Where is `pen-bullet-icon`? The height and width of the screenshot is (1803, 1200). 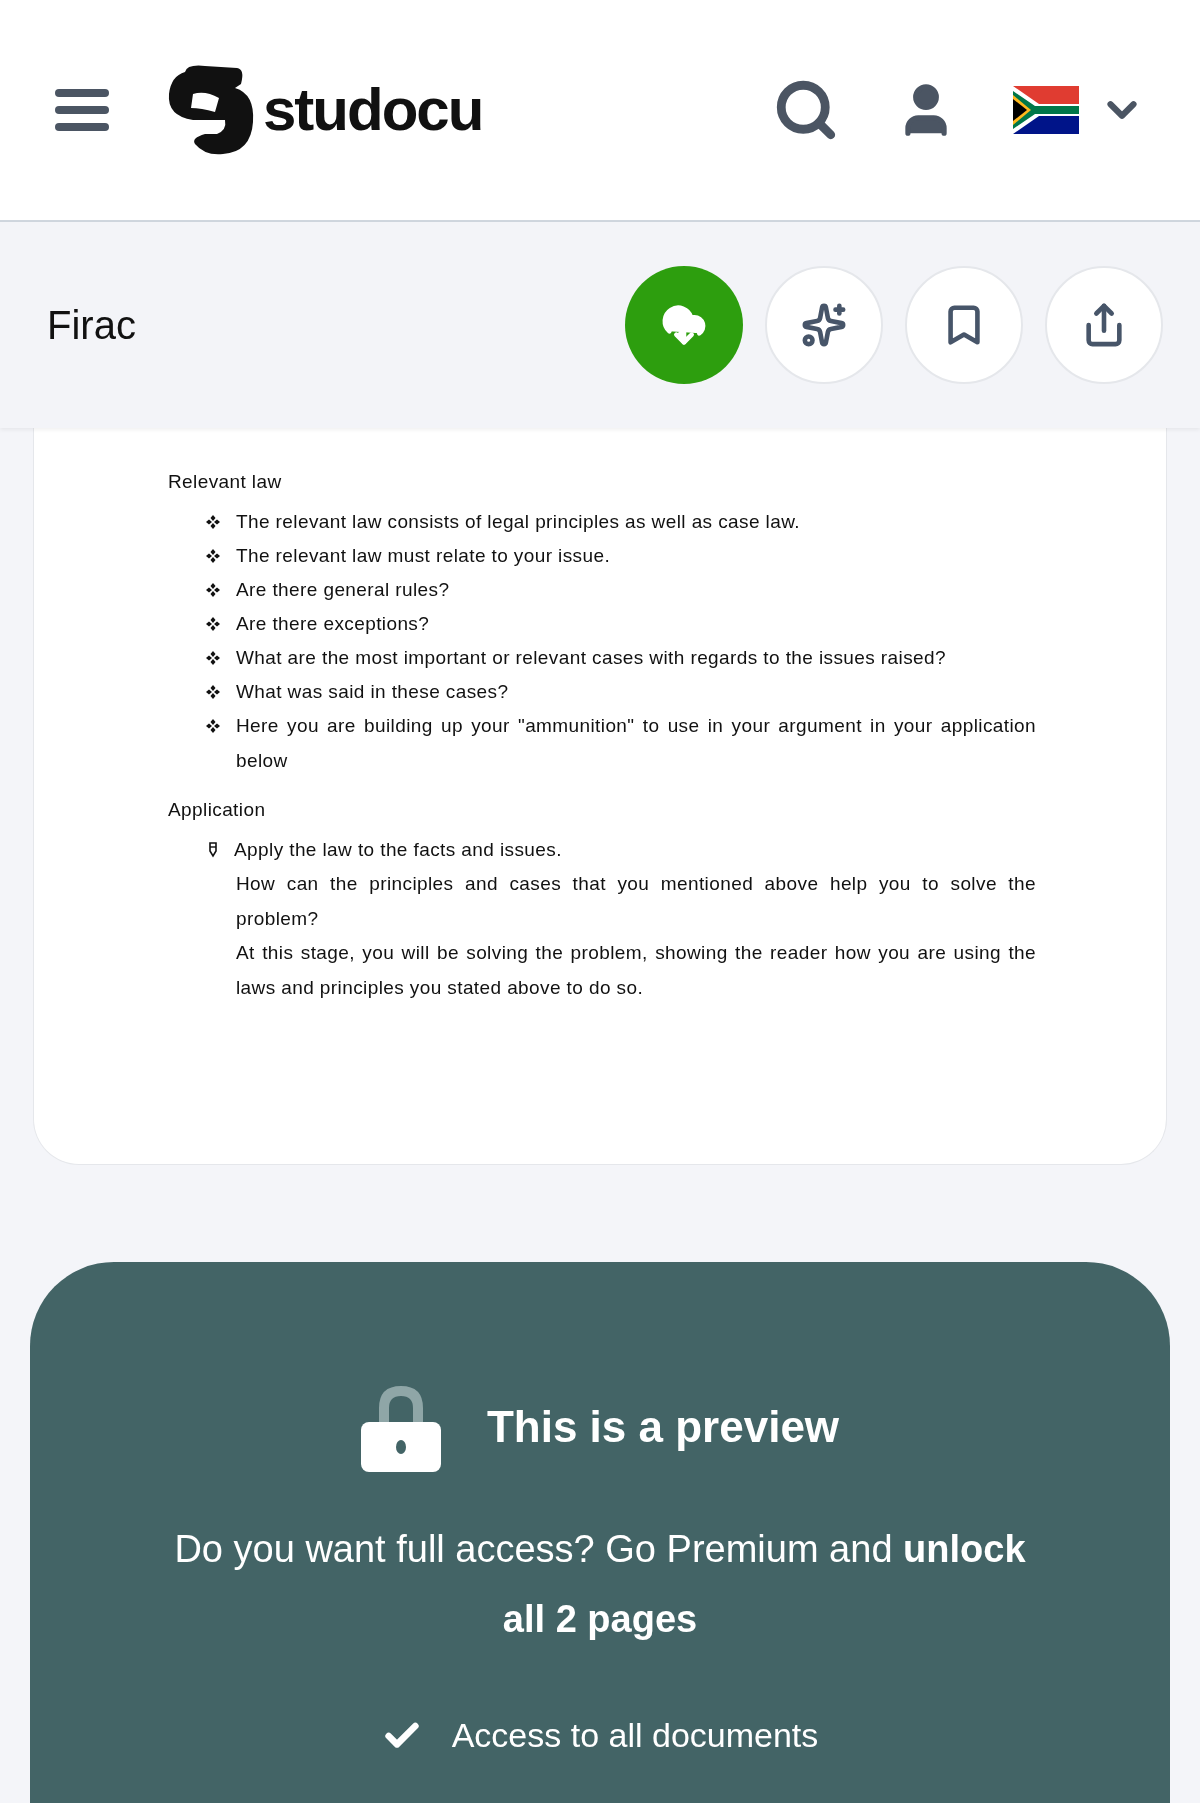 pen-bullet-icon is located at coordinates (213, 850).